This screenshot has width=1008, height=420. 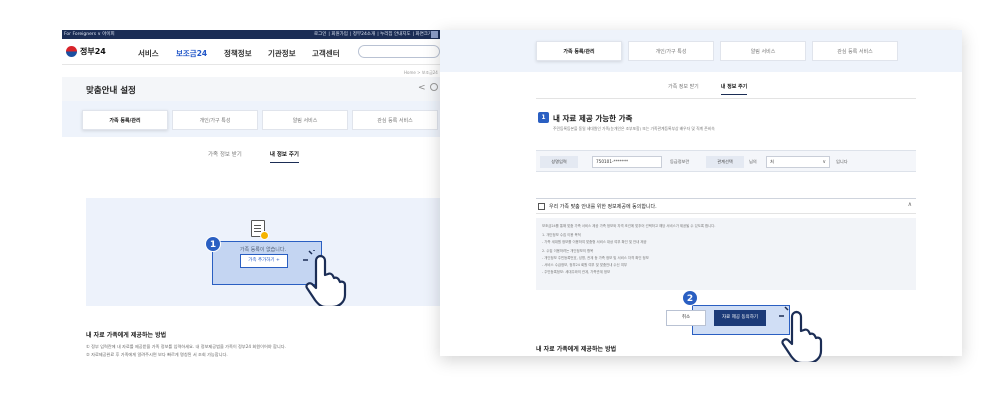 What do you see at coordinates (421, 72) in the screenshot?
I see `breadcrumb: Home > 보조금24` at bounding box center [421, 72].